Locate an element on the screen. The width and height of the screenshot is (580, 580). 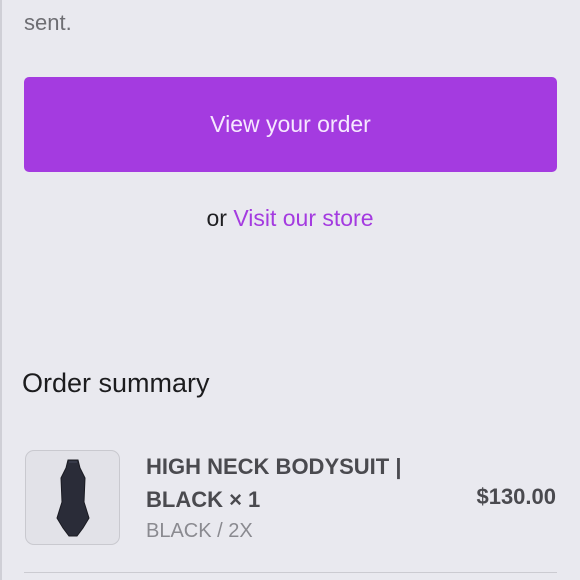
confirmation-message-text: sent. is located at coordinates (48, 22).